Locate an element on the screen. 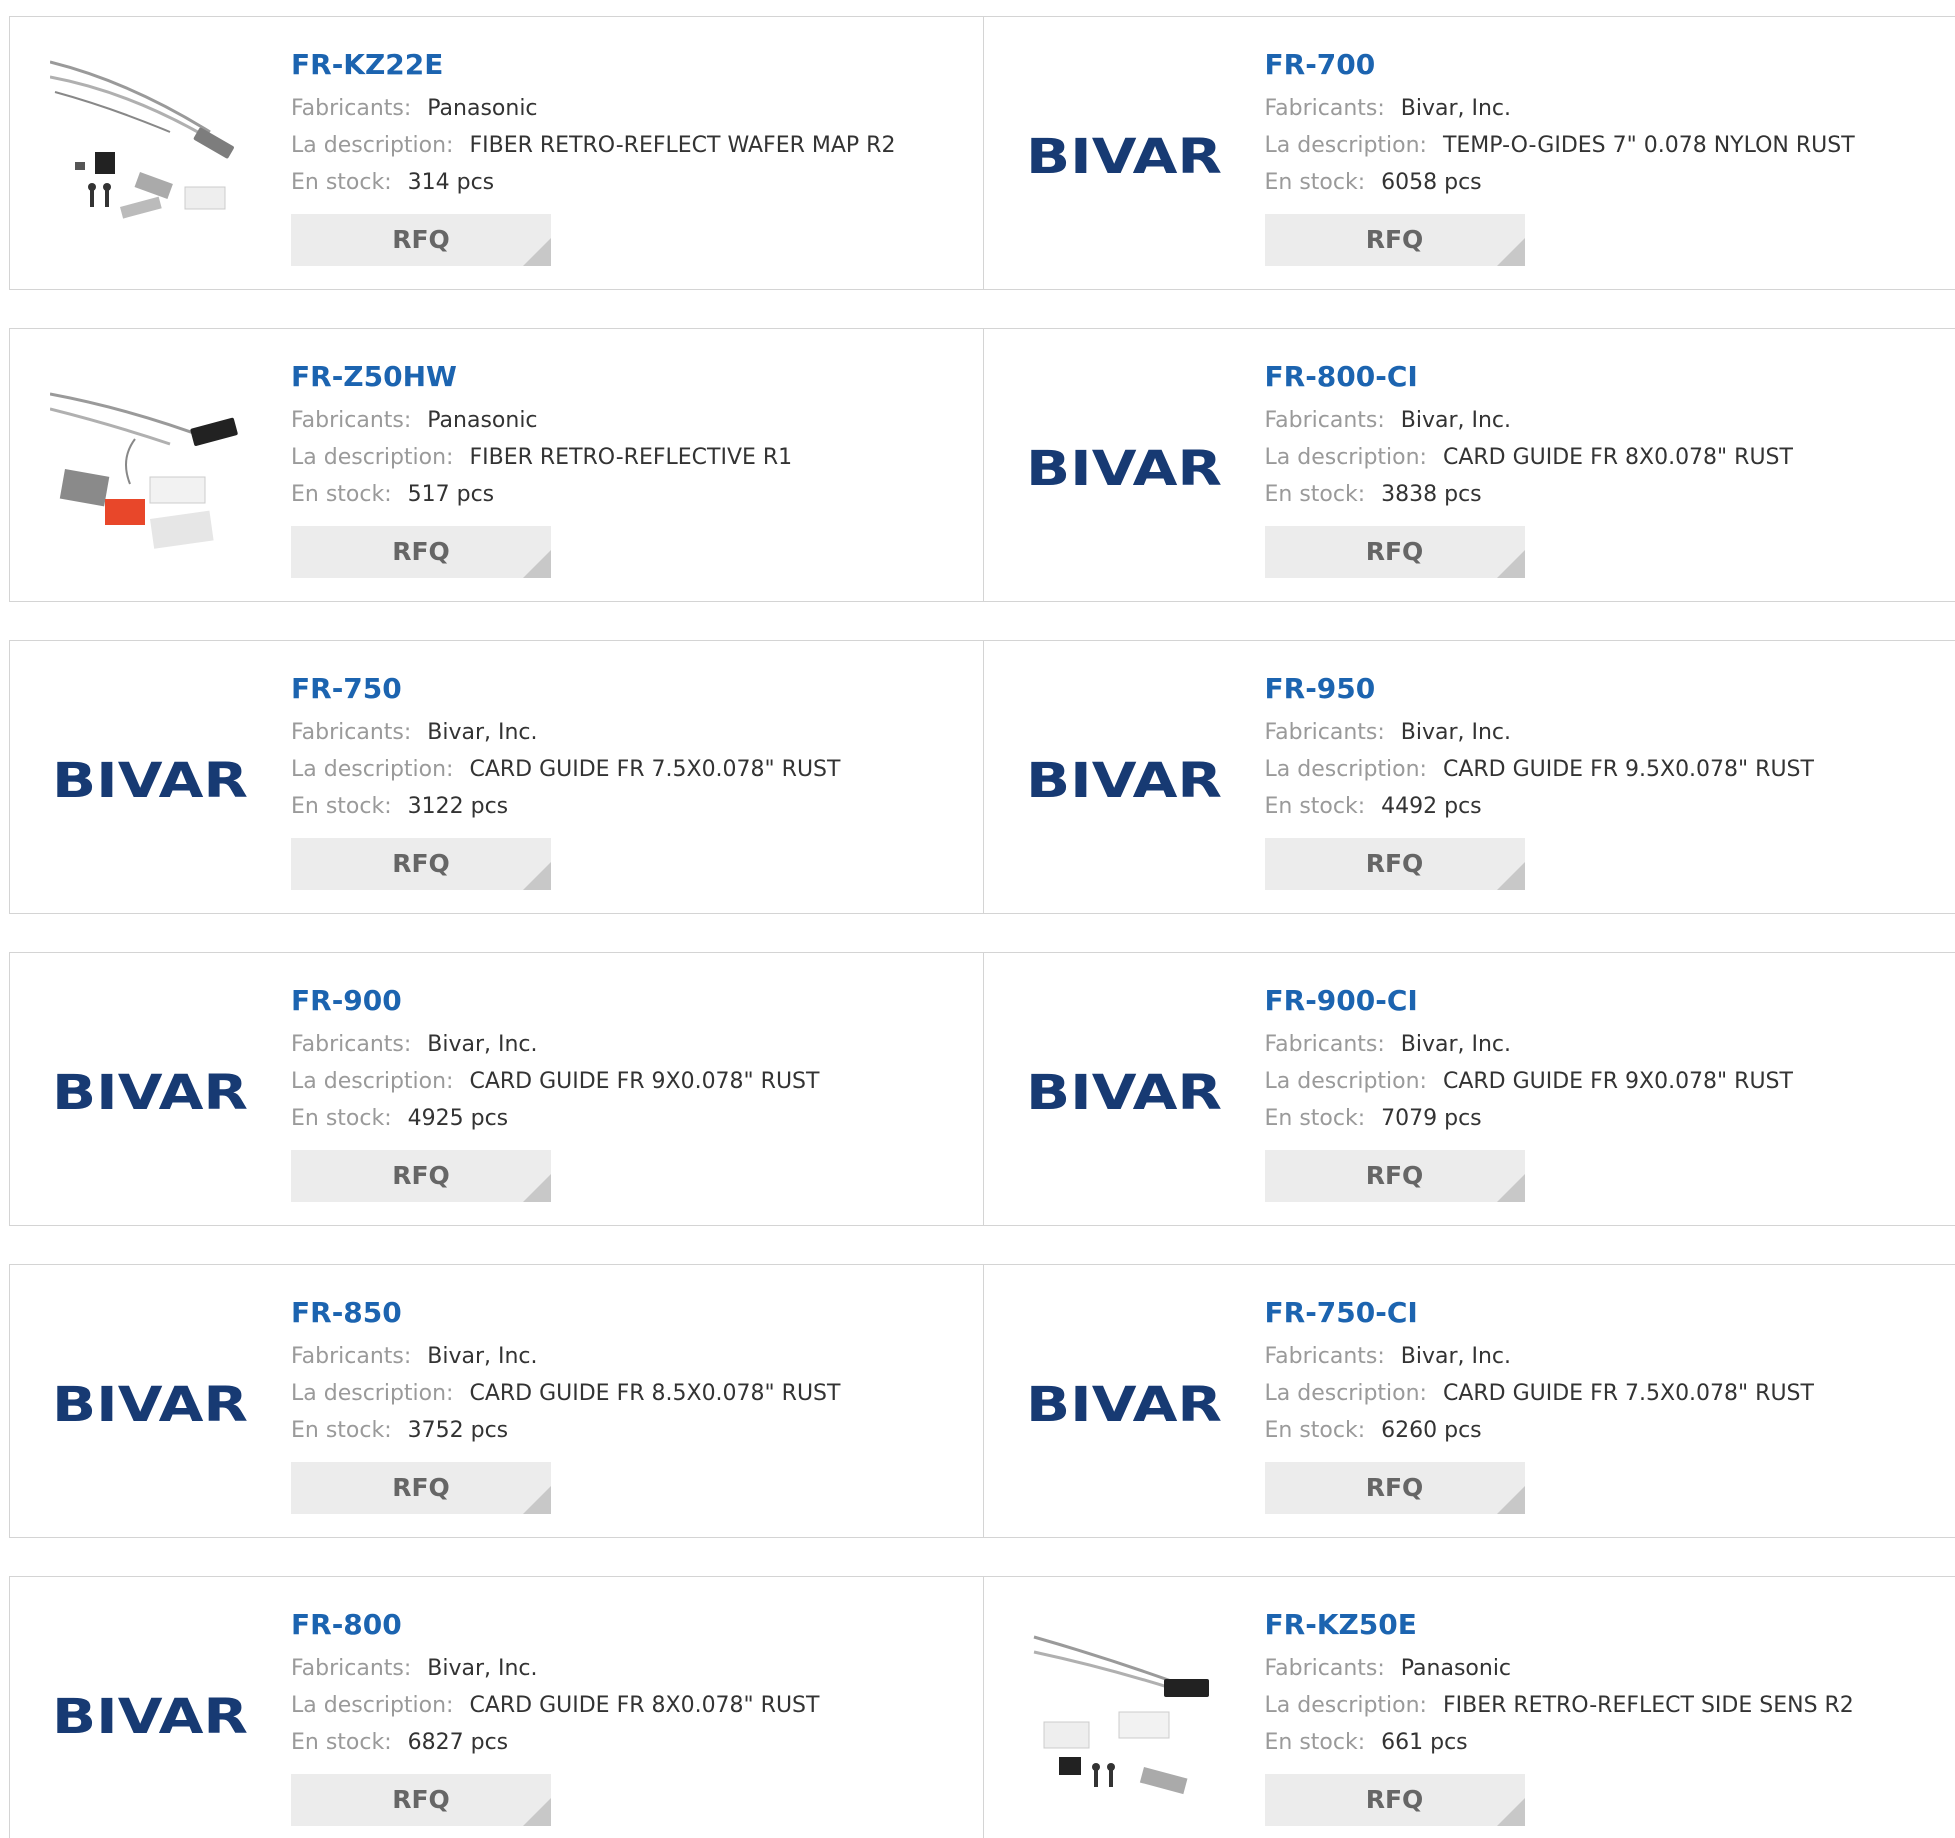 Image resolution: width=1955 pixels, height=1838 pixels. part-number-link: FR-900 is located at coordinates (632, 1001).